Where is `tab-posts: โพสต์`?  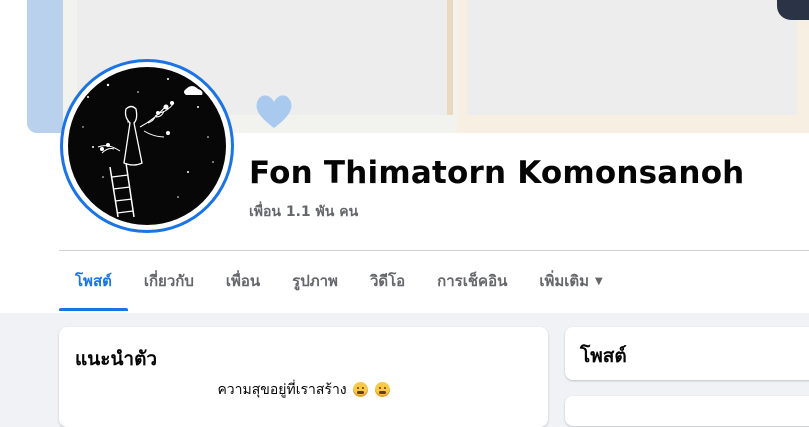
tab-posts: โพสต์ is located at coordinates (93, 281).